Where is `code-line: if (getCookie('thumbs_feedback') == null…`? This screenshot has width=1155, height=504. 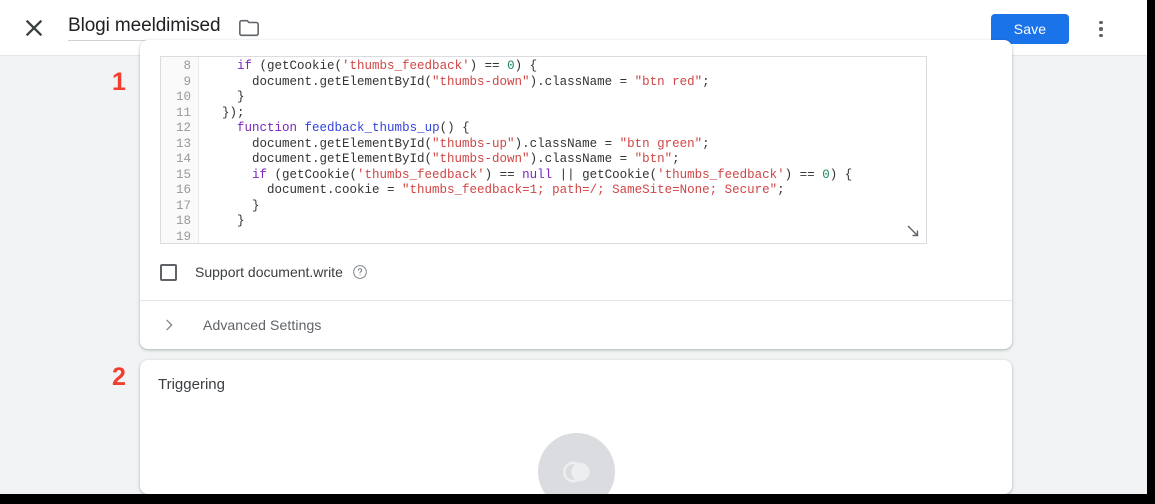 code-line: if (getCookie('thumbs_feedback') == null… is located at coordinates (566, 176).